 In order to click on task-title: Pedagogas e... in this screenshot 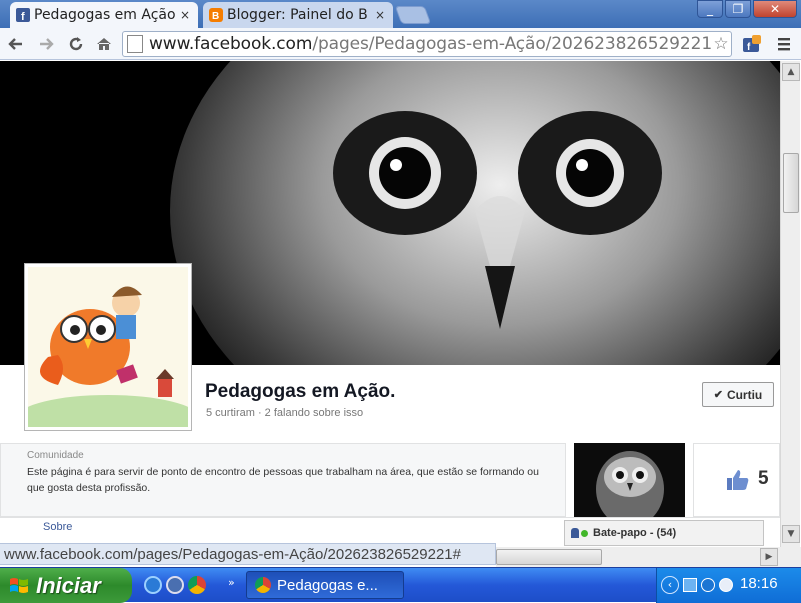, I will do `click(327, 585)`.